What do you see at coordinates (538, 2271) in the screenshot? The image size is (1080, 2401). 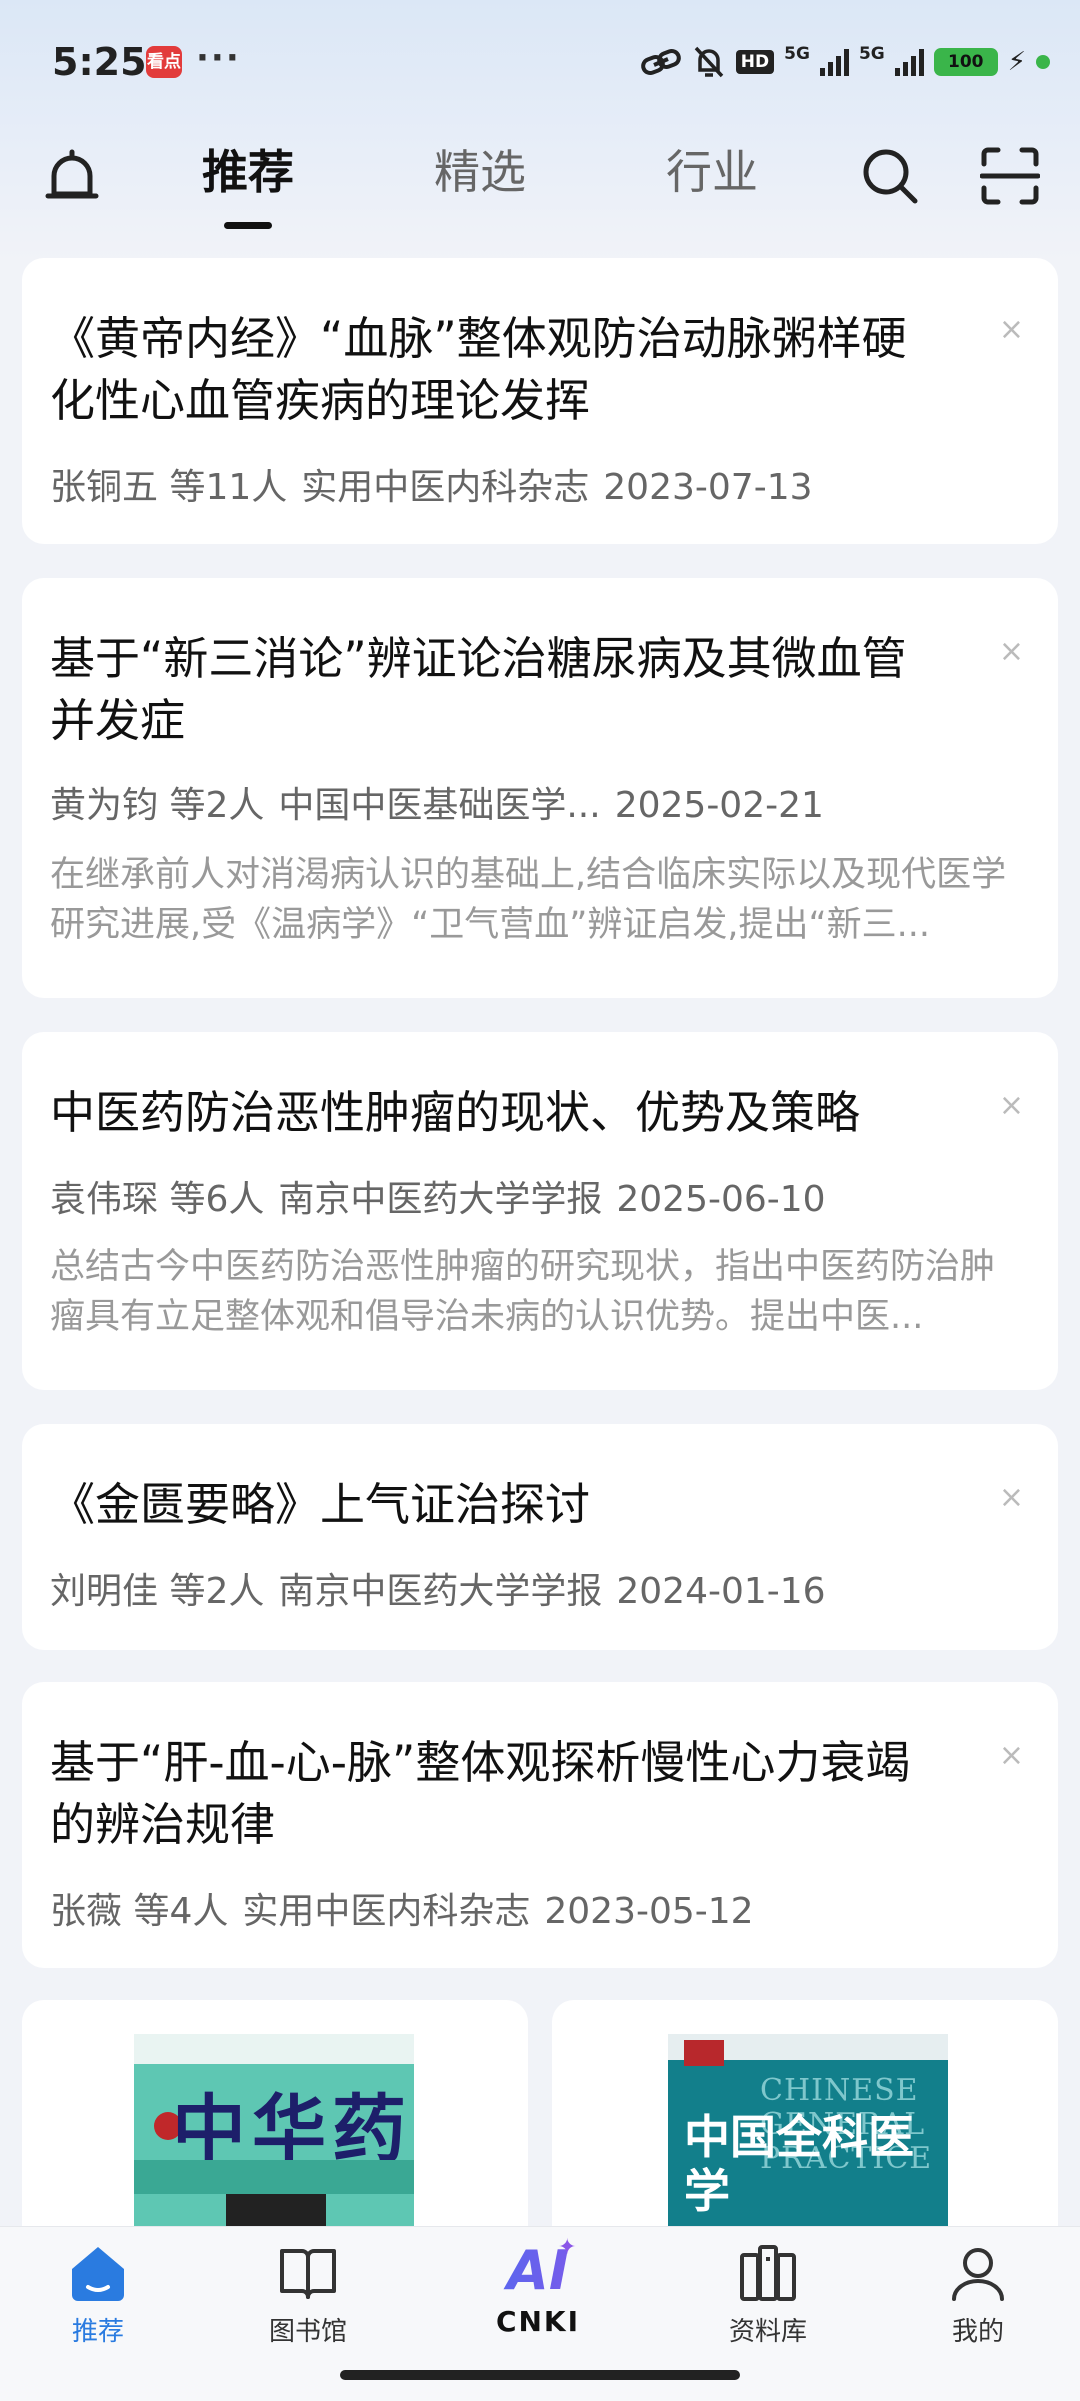 I see `ai-icon: AI` at bounding box center [538, 2271].